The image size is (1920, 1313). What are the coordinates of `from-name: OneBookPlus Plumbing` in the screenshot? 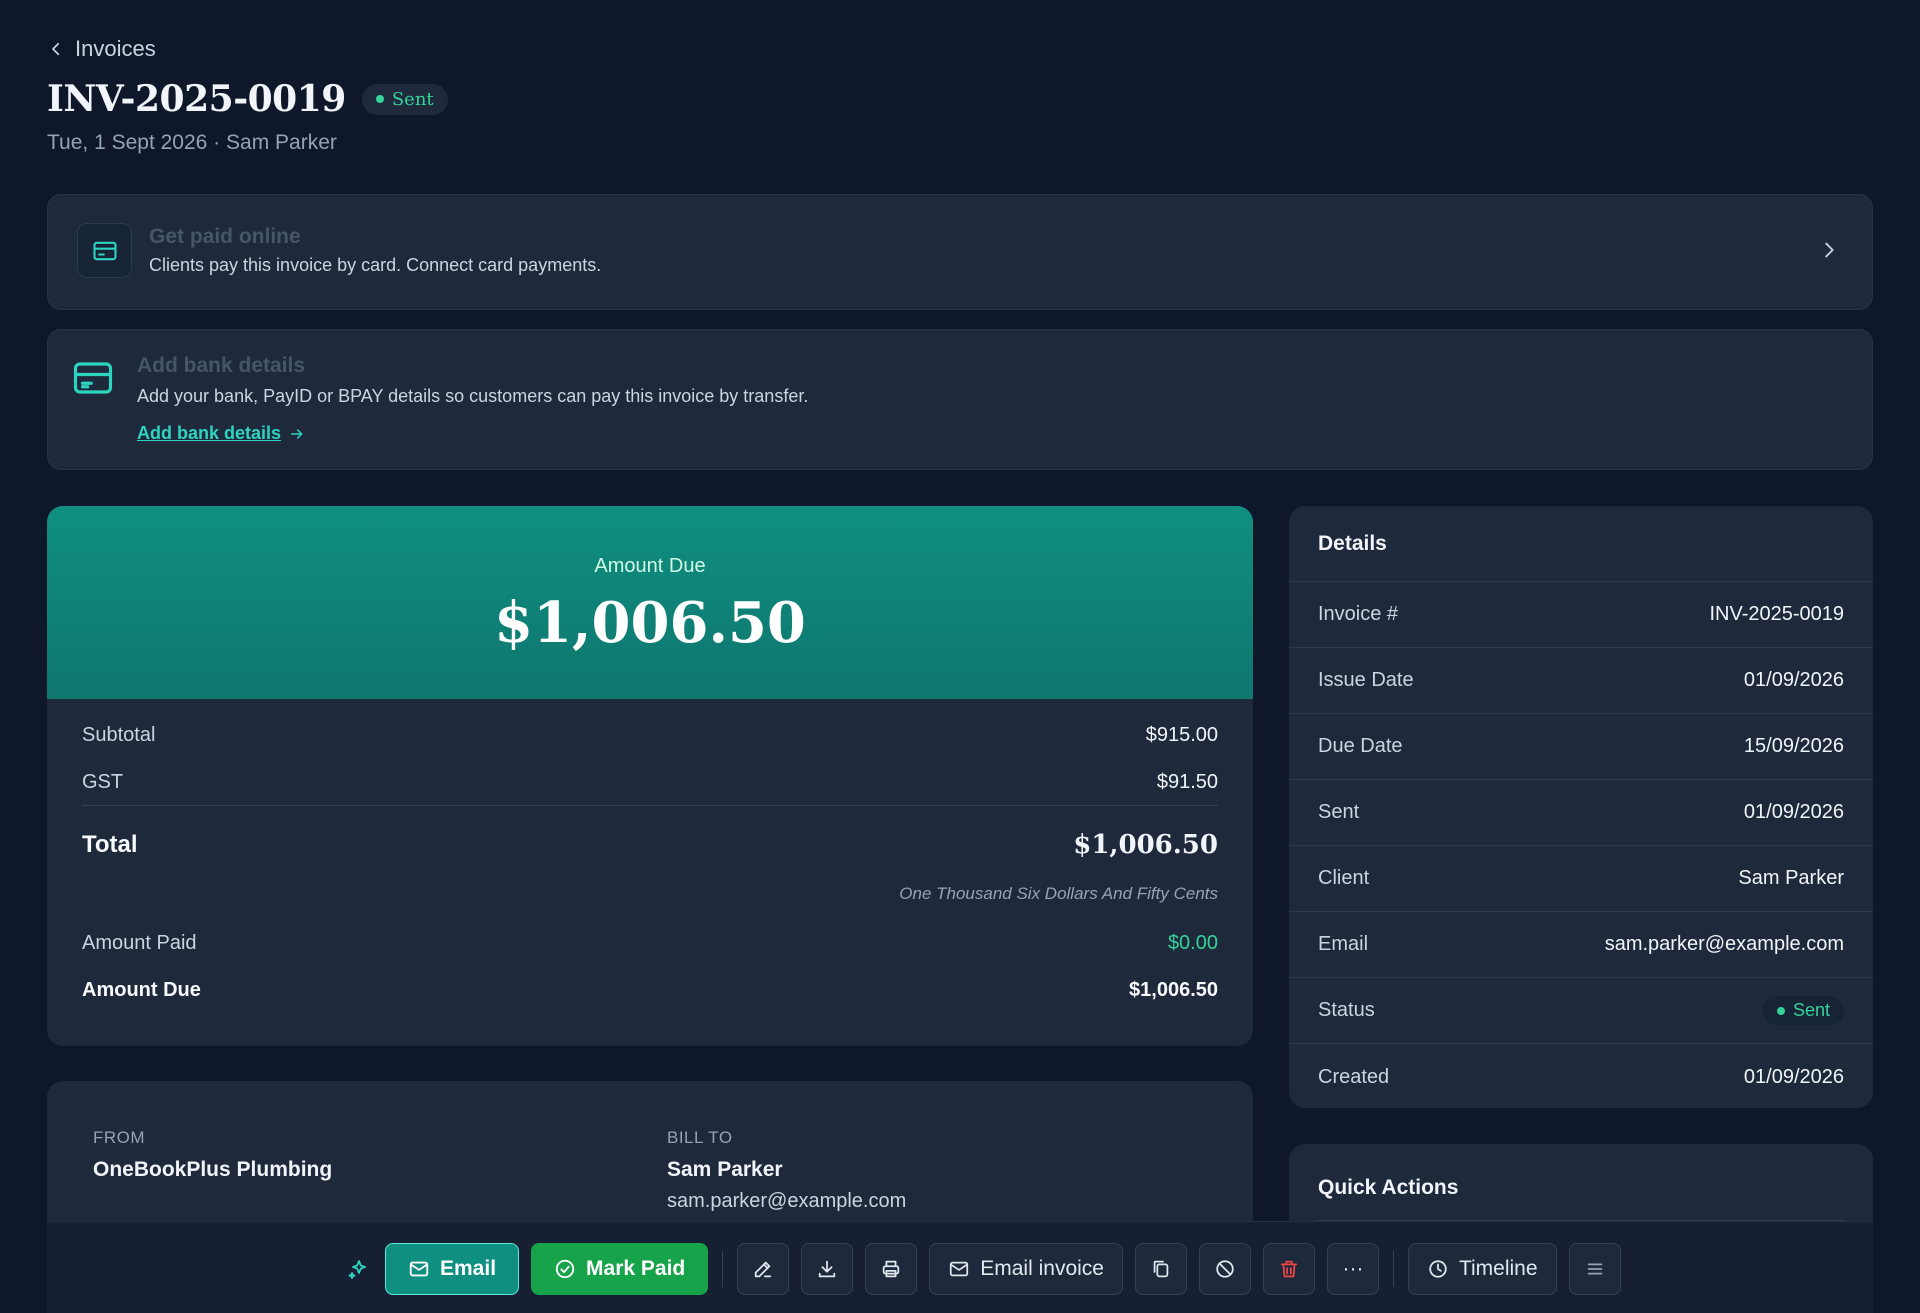 It's located at (213, 1169).